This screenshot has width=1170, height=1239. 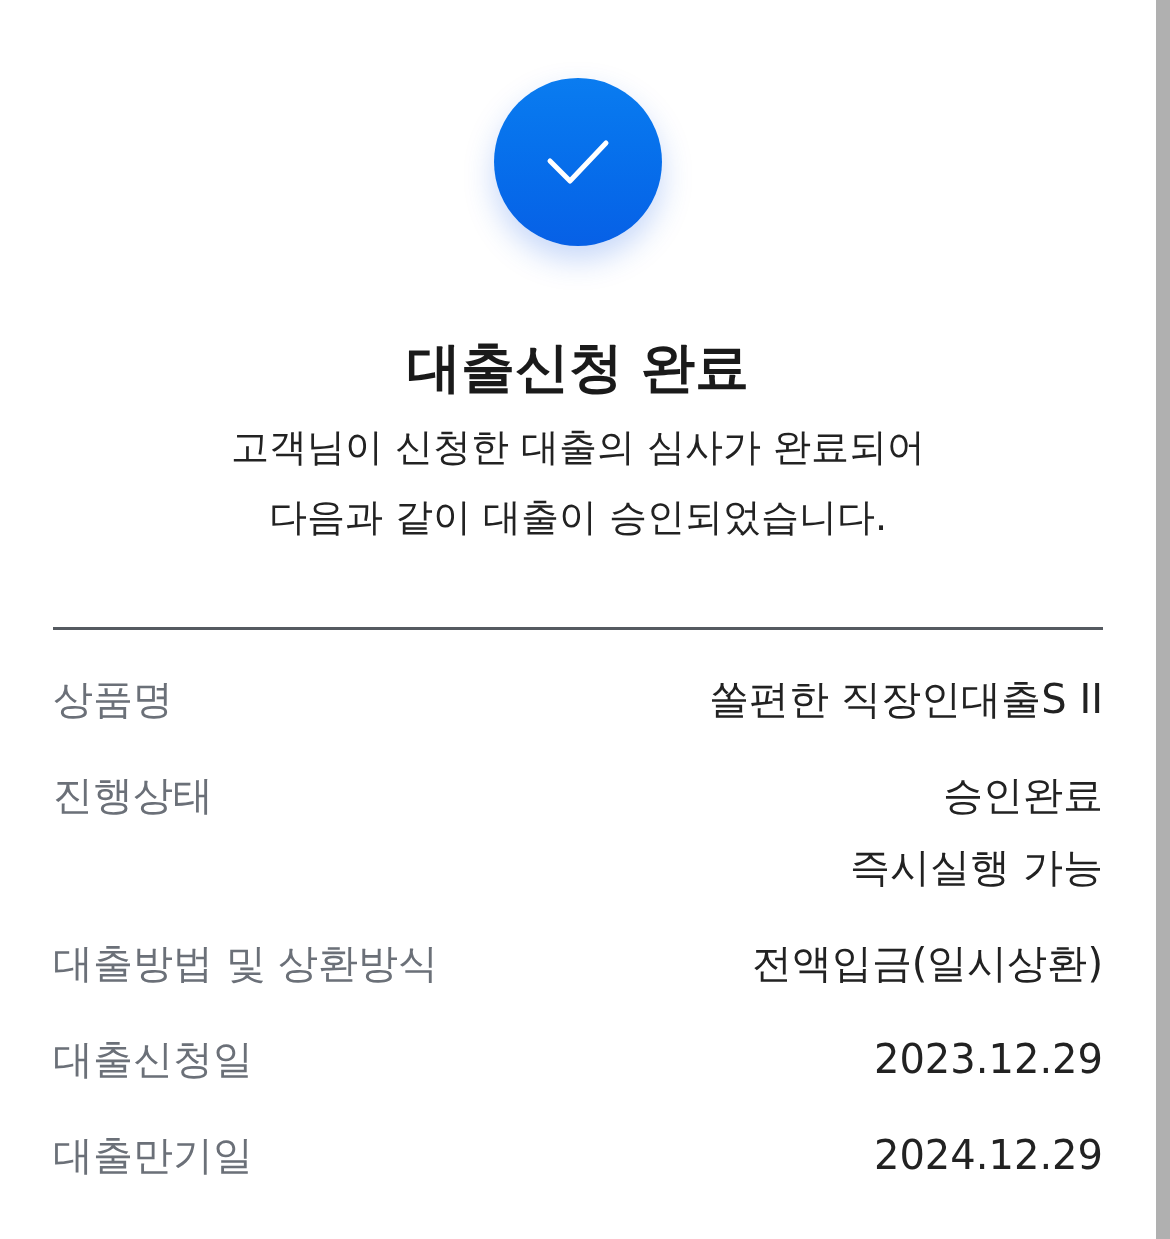 I want to click on detail-value: 2024.12.29, so click(x=988, y=1155).